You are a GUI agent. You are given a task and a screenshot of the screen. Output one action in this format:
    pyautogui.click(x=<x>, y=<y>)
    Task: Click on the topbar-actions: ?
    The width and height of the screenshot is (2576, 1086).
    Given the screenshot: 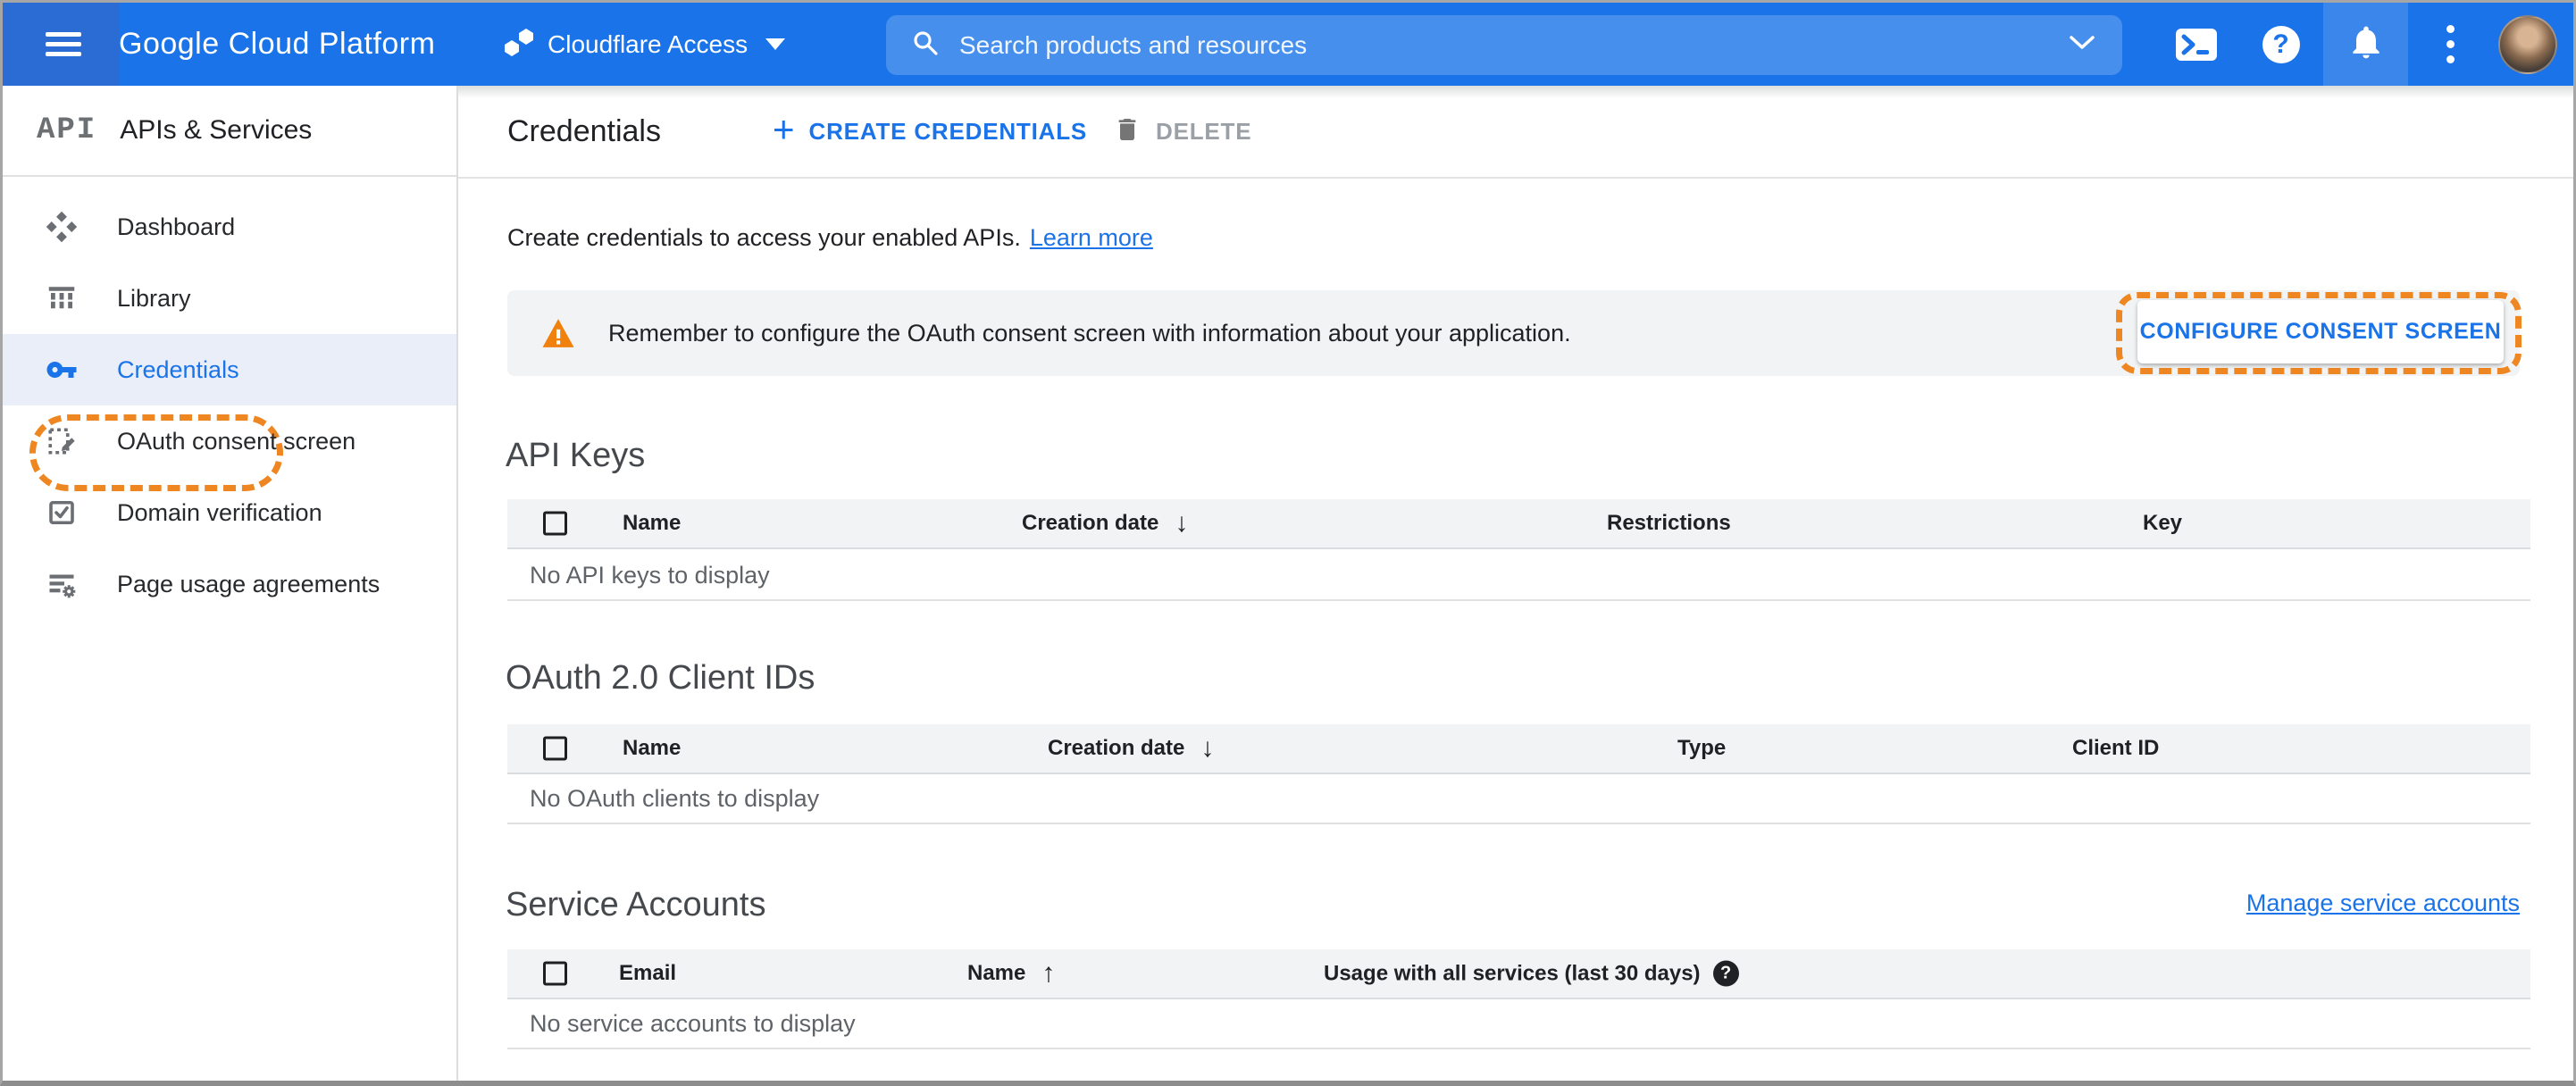 What is the action you would take?
    pyautogui.click(x=2364, y=44)
    